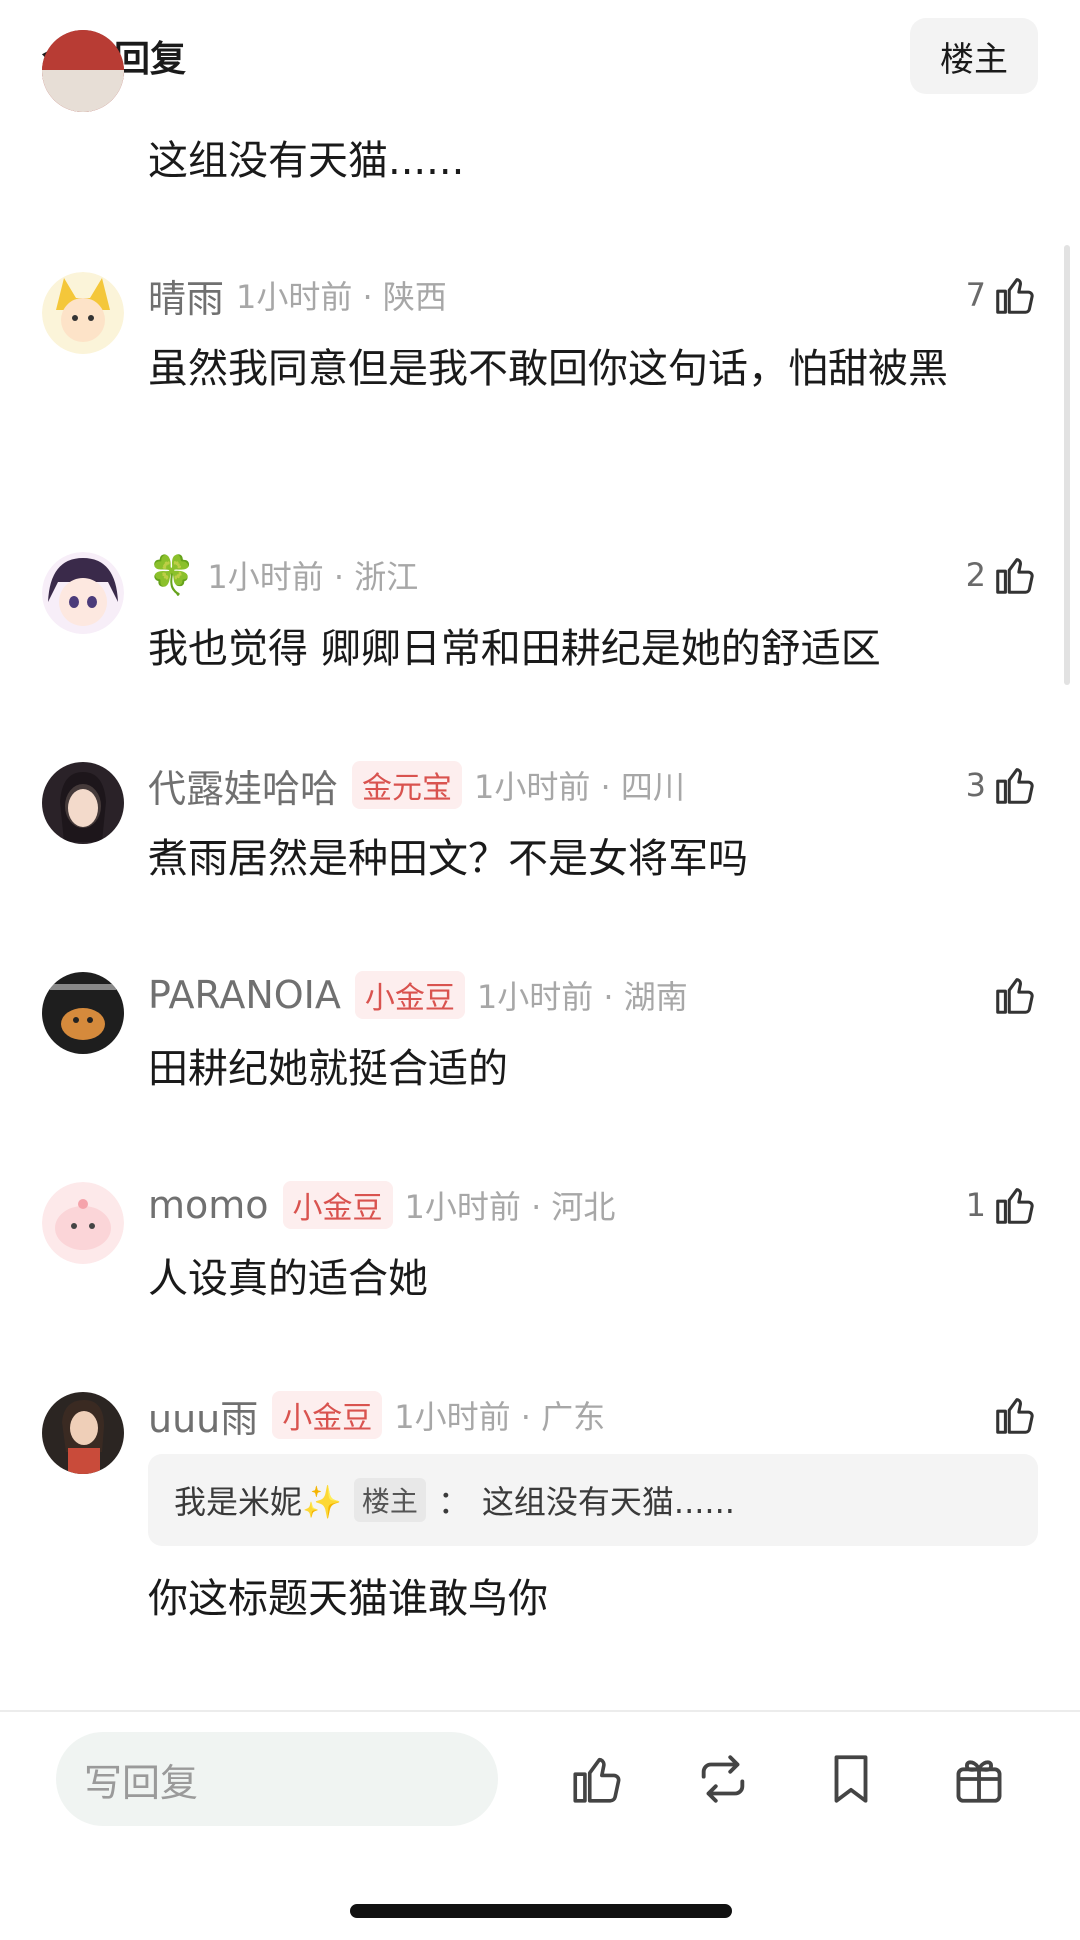 This screenshot has height=1940, width=1080. I want to click on scrollbar, so click(1067, 465).